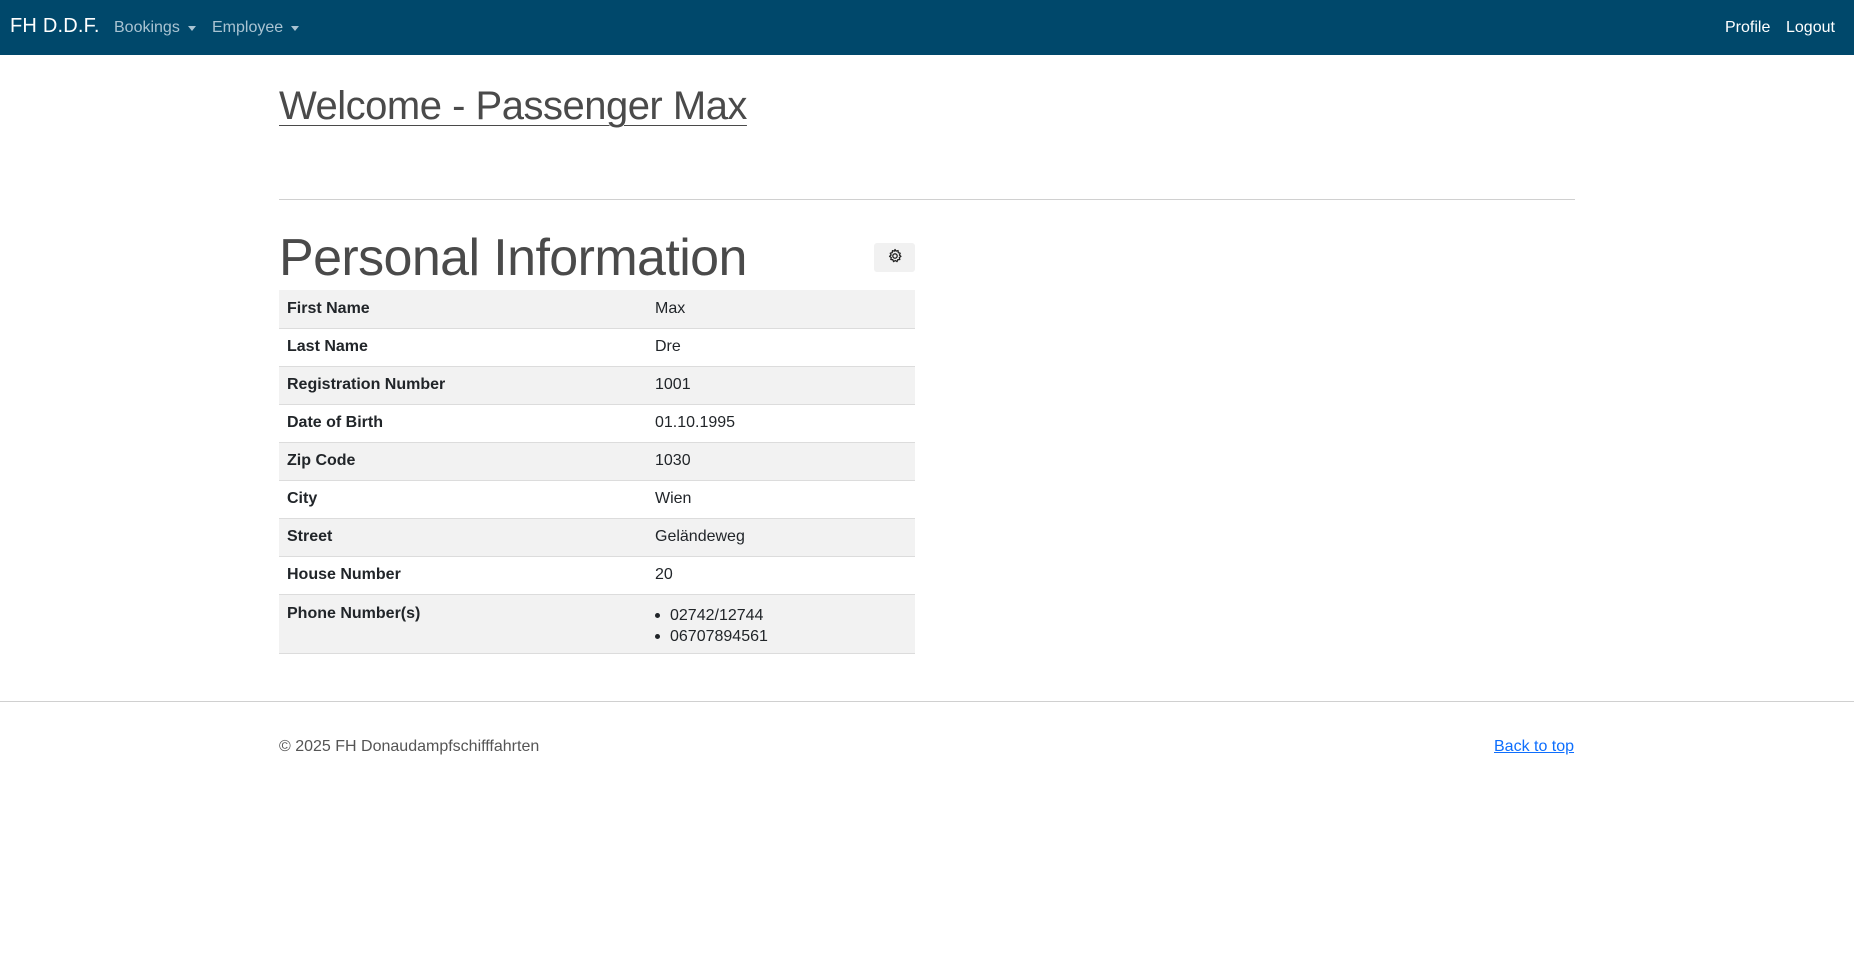 This screenshot has width=1854, height=966. Describe the element at coordinates (781, 461) in the screenshot. I see `row-value: 1030` at that location.